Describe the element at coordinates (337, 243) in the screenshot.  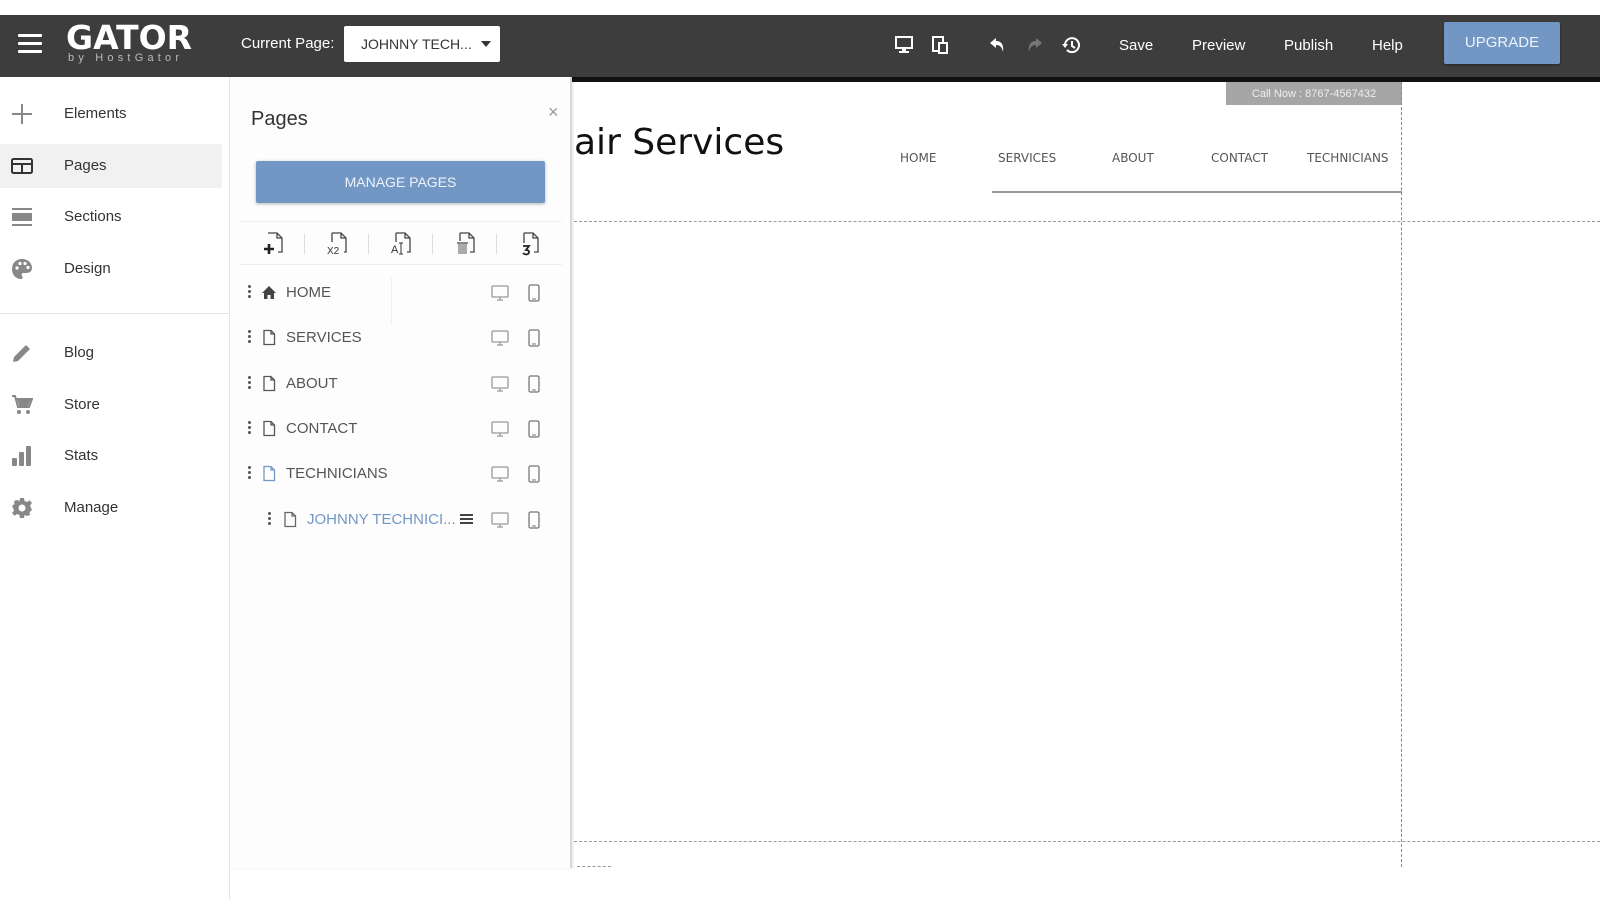
I see `duplicate-page-icon: X2` at that location.